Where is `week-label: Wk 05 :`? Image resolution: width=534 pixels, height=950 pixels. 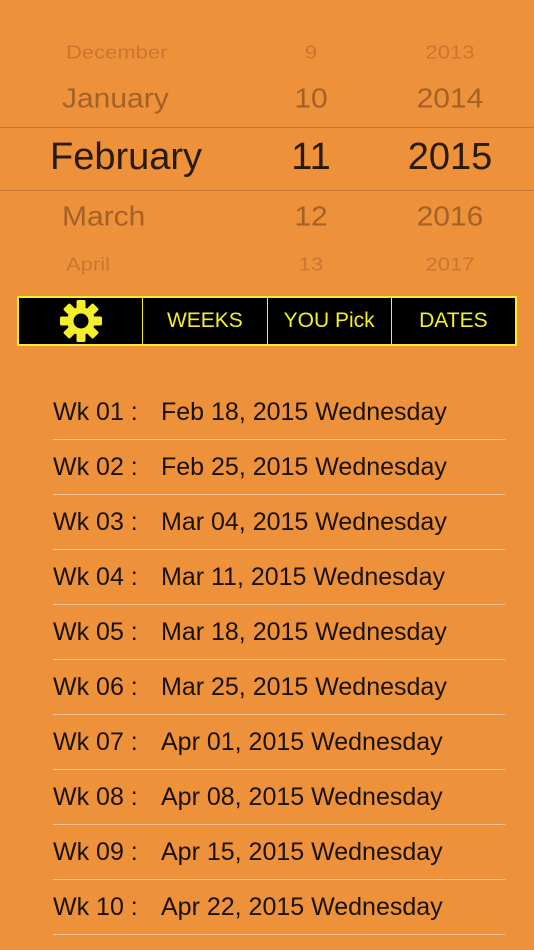
week-label: Wk 05 : is located at coordinates (95, 631).